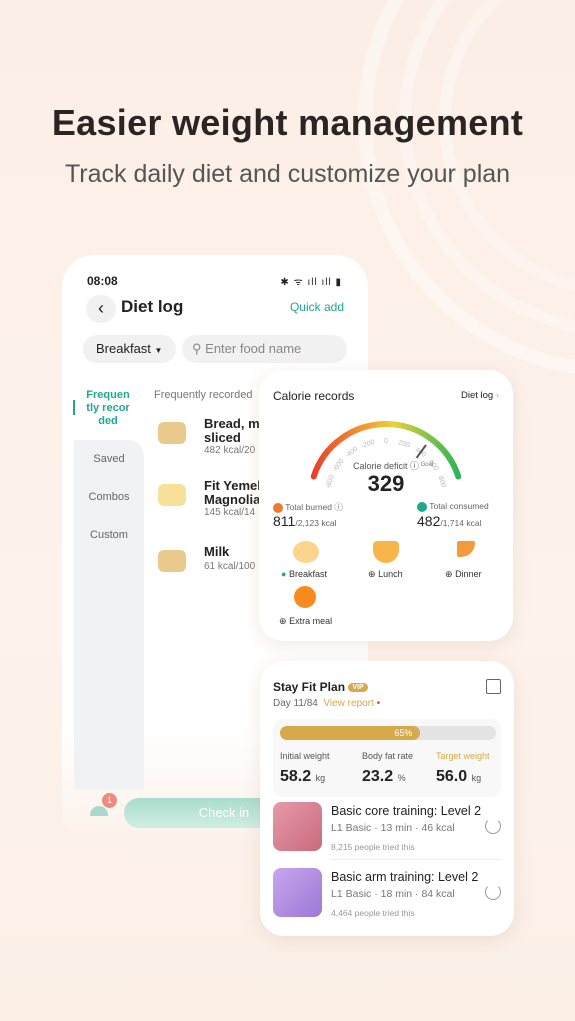 This screenshot has height=1021, width=575. Describe the element at coordinates (348, 703) in the screenshot. I see `view-report-link: View report` at that location.